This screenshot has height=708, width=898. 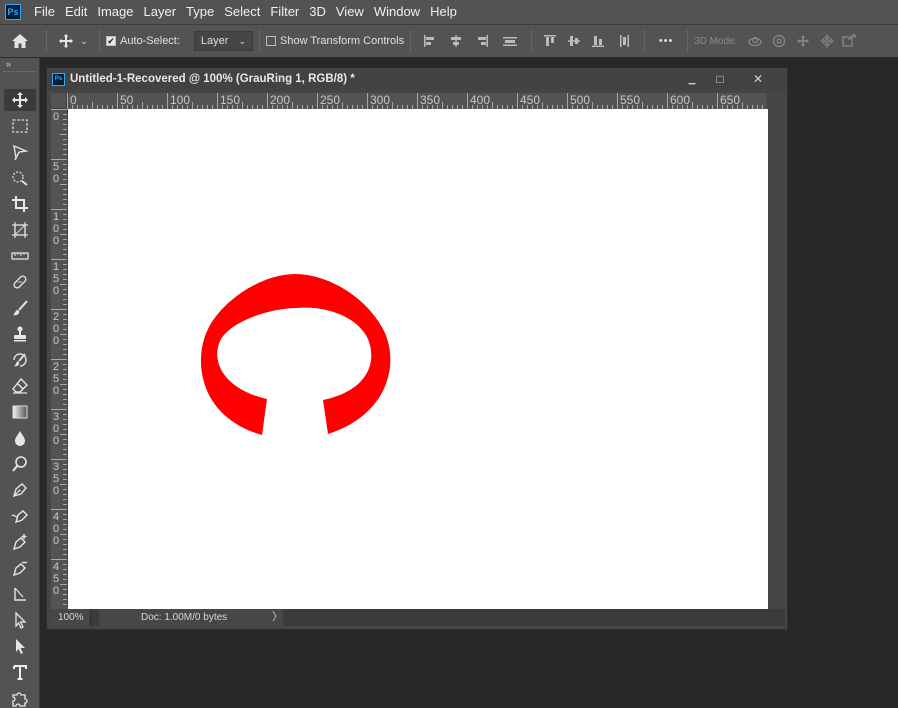 I want to click on close-icon: ✕, so click(x=758, y=79).